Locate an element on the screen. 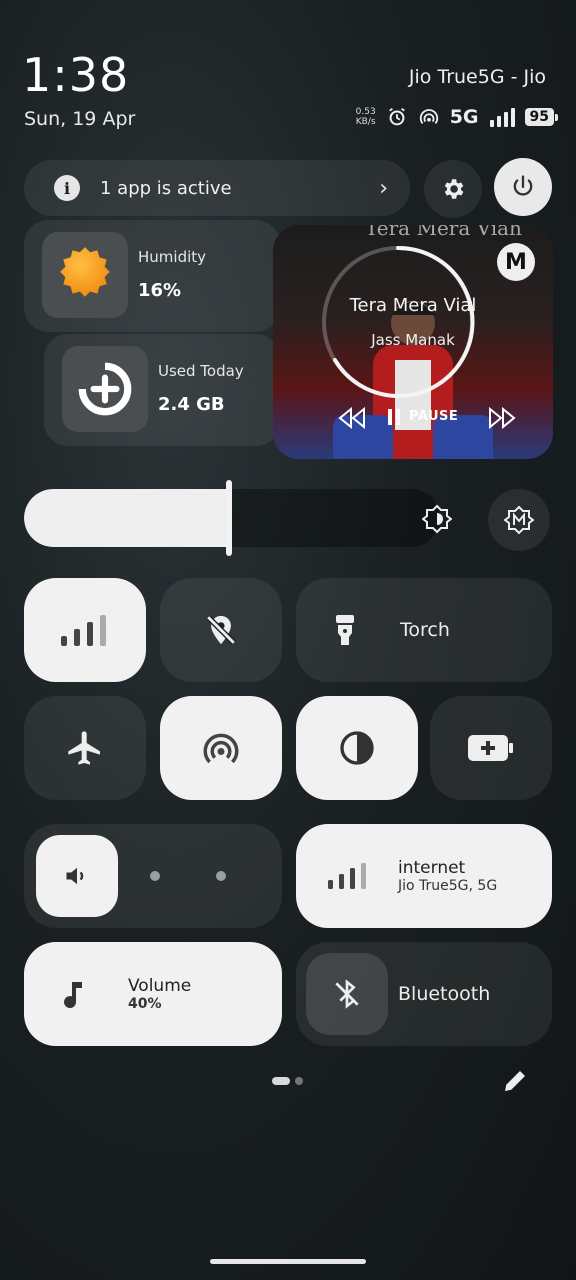  bluetooth-off-icon is located at coordinates (347, 994).